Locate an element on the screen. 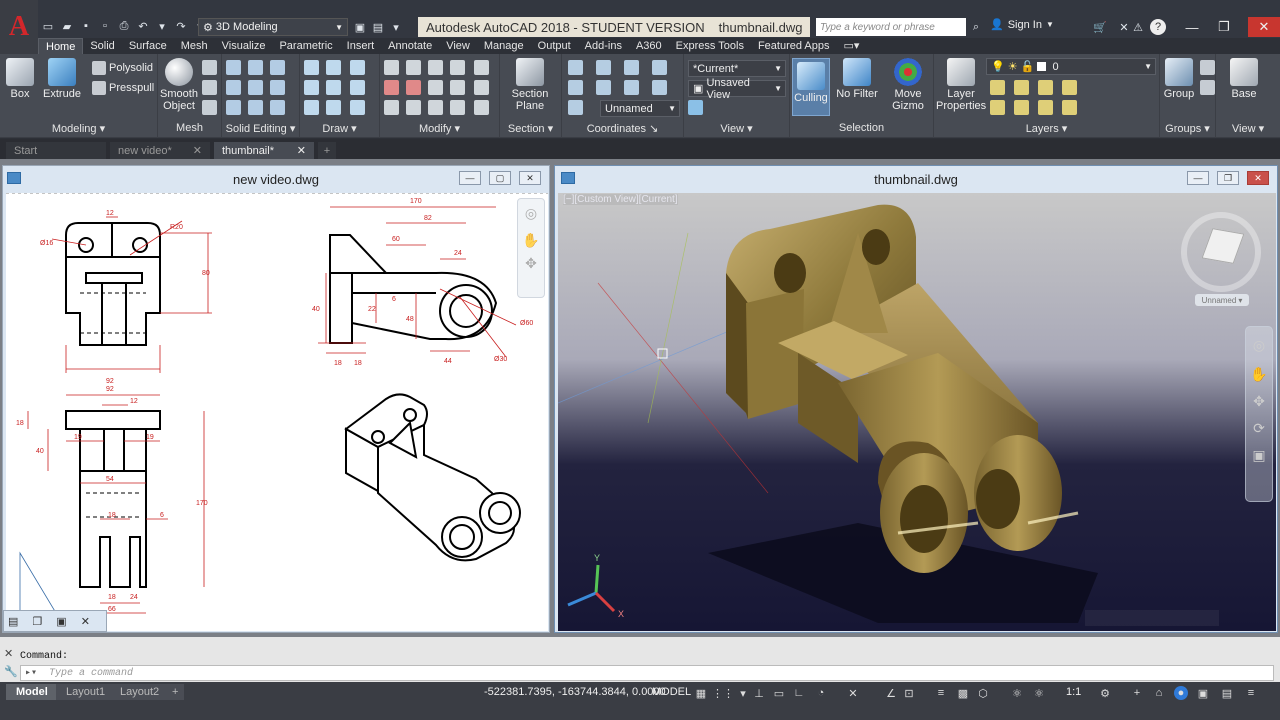 This screenshot has width=1280, height=720. doc-tab-new-video: new video* ✕ is located at coordinates (160, 150).